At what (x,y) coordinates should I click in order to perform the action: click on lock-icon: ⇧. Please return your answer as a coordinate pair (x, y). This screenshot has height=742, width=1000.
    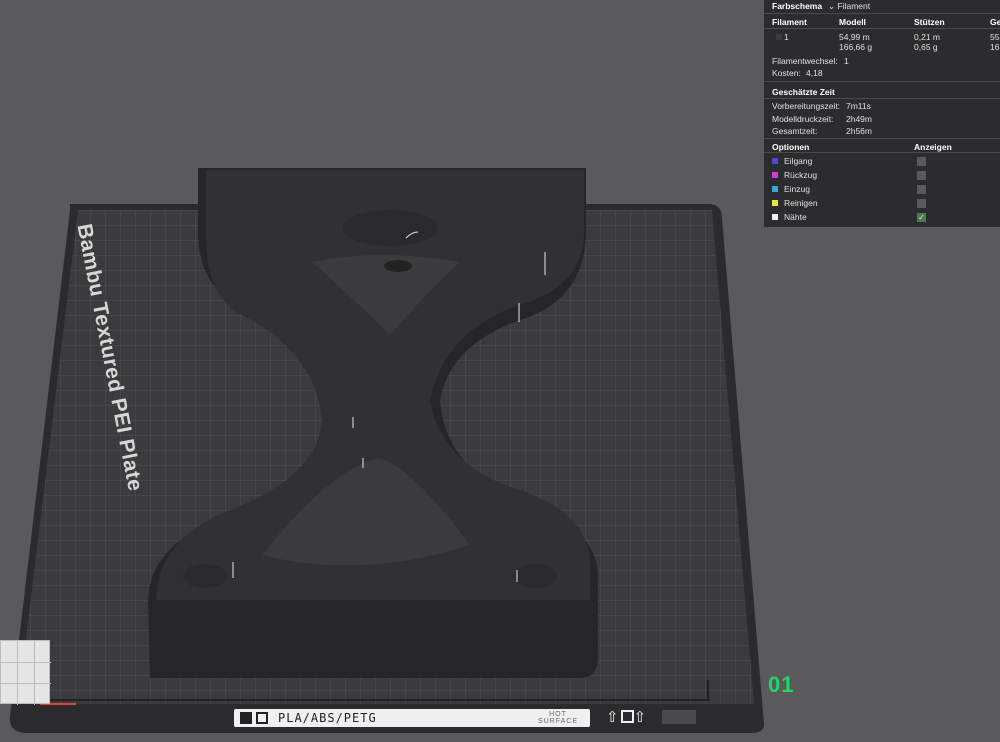
    Looking at the image, I should click on (641, 717).